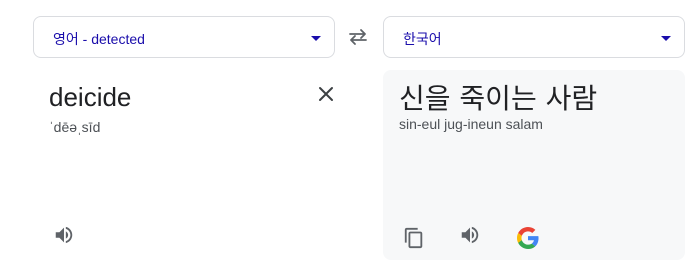 This screenshot has height=272, width=695. I want to click on close-icon, so click(326, 94).